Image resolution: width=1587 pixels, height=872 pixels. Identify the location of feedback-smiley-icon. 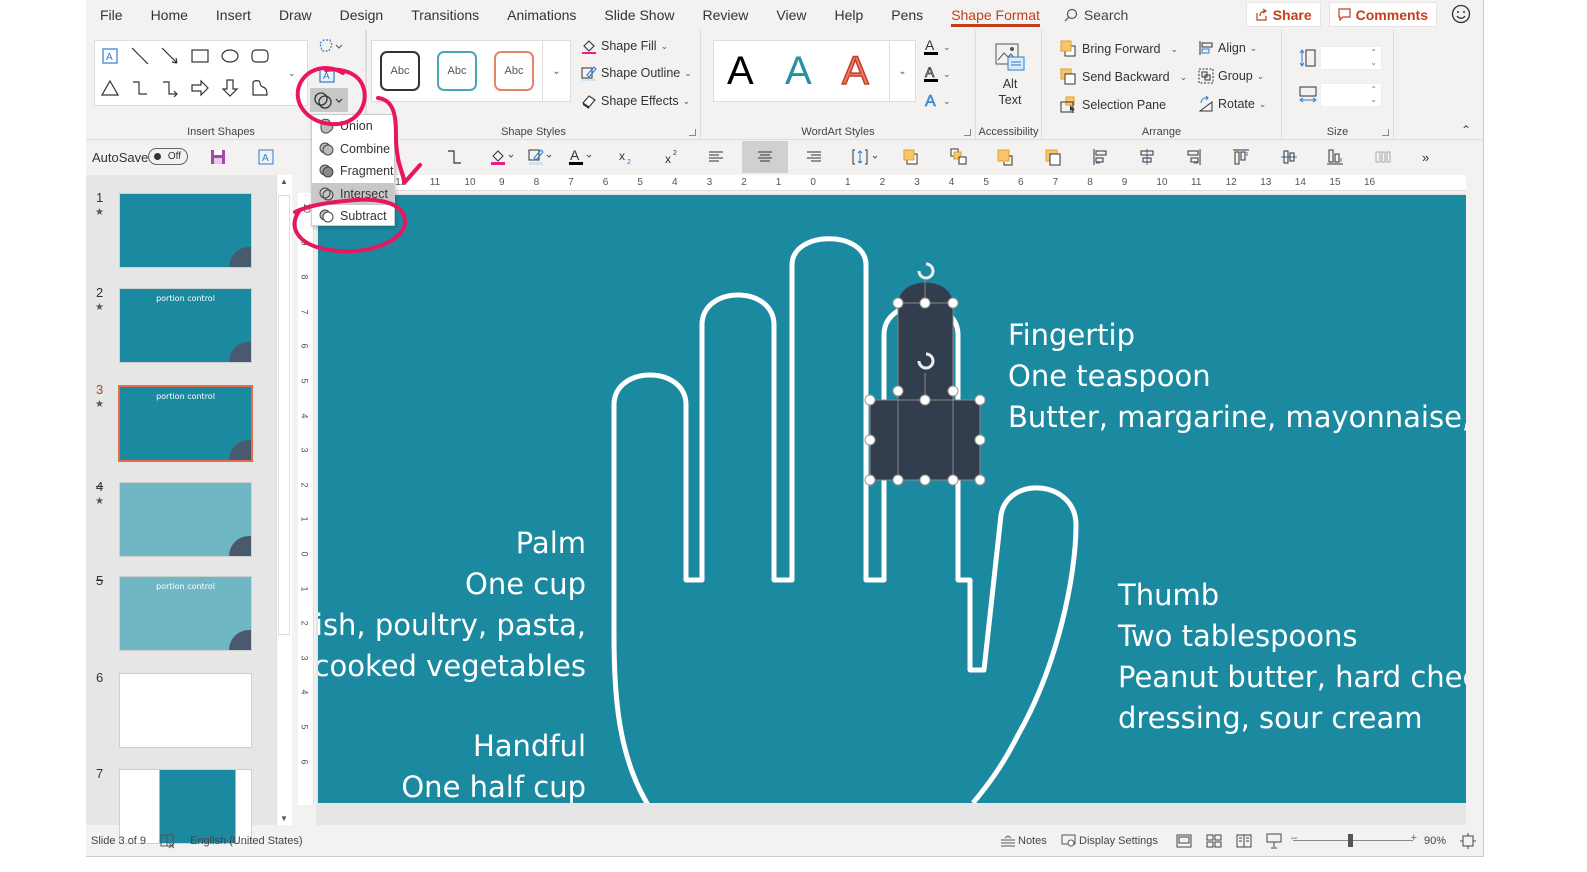
(1462, 15).